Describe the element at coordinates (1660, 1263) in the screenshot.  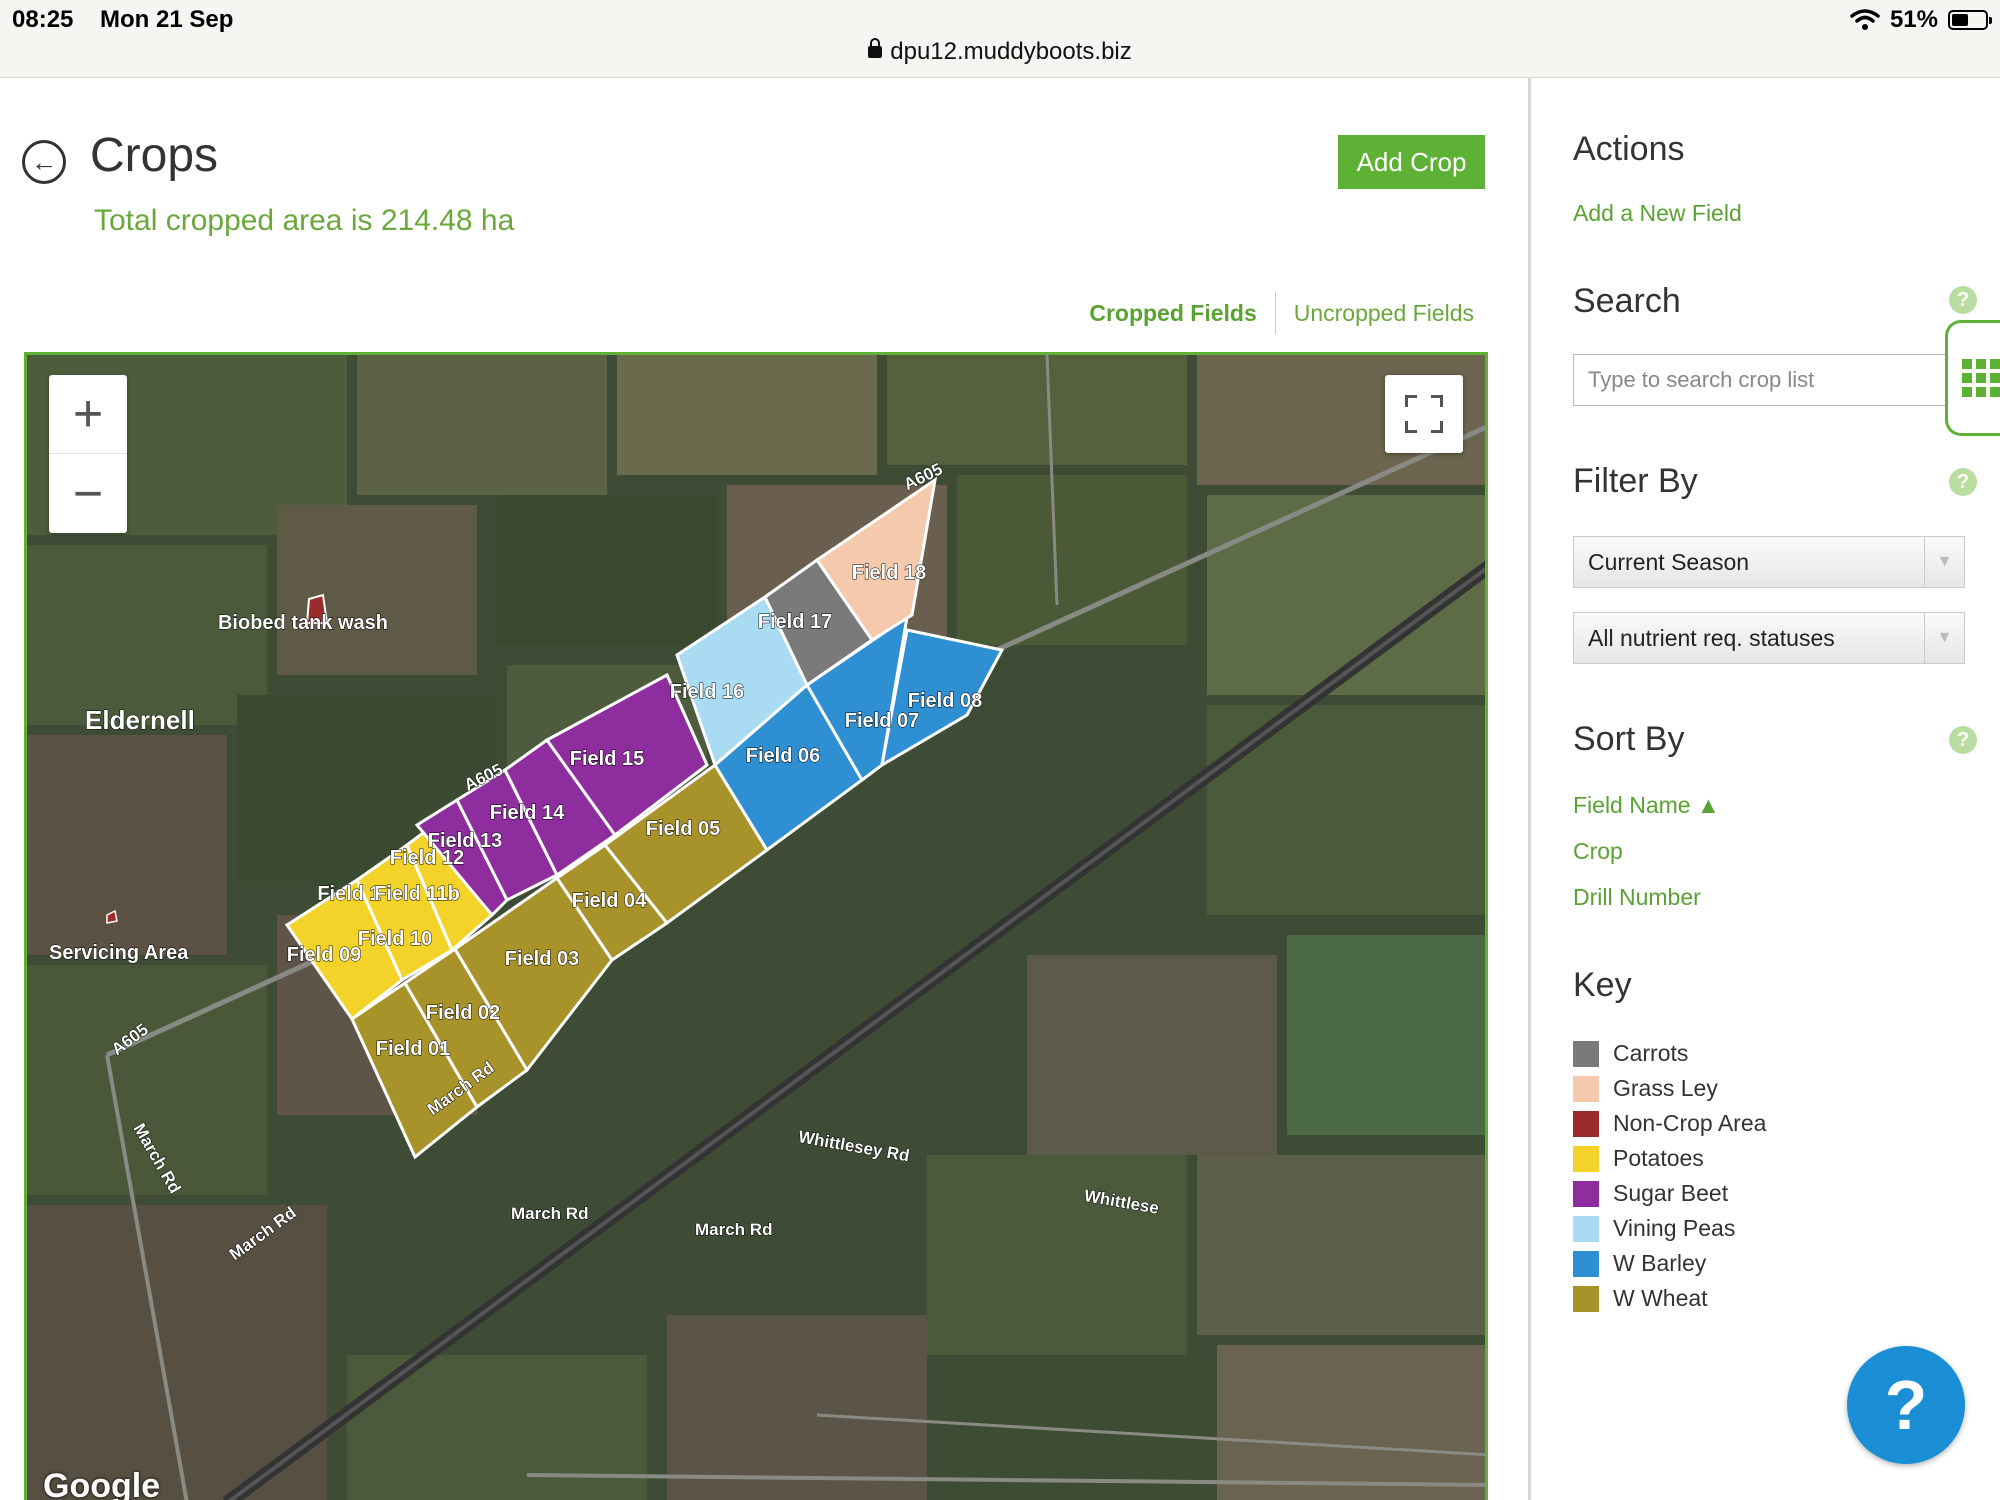
I see `key-label: W Barley` at that location.